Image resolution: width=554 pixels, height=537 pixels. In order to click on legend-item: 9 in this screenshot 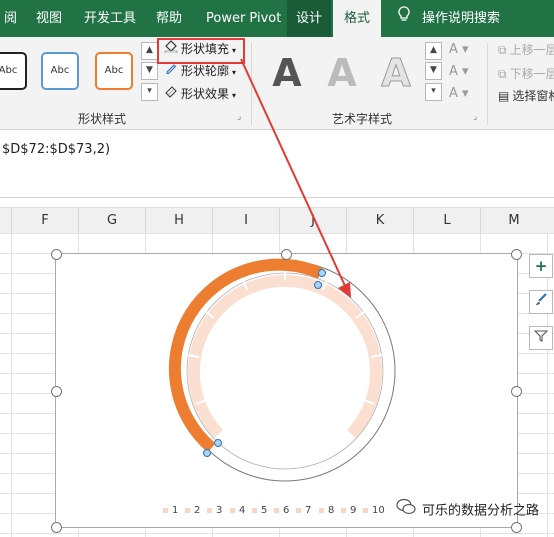, I will do `click(348, 510)`.